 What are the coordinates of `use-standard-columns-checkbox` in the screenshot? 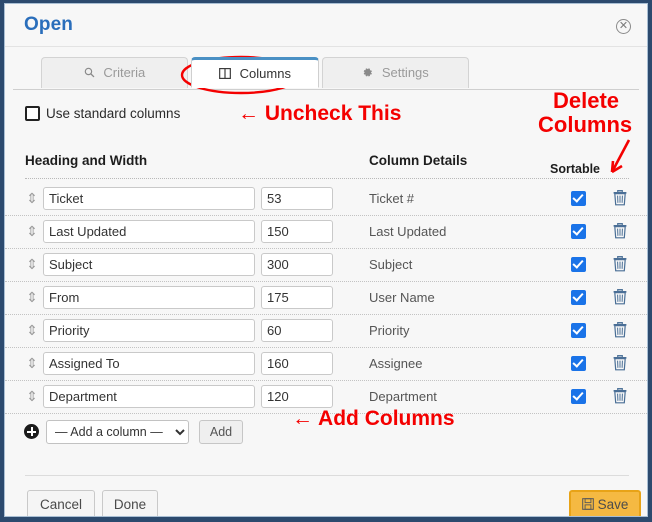 It's located at (32, 113).